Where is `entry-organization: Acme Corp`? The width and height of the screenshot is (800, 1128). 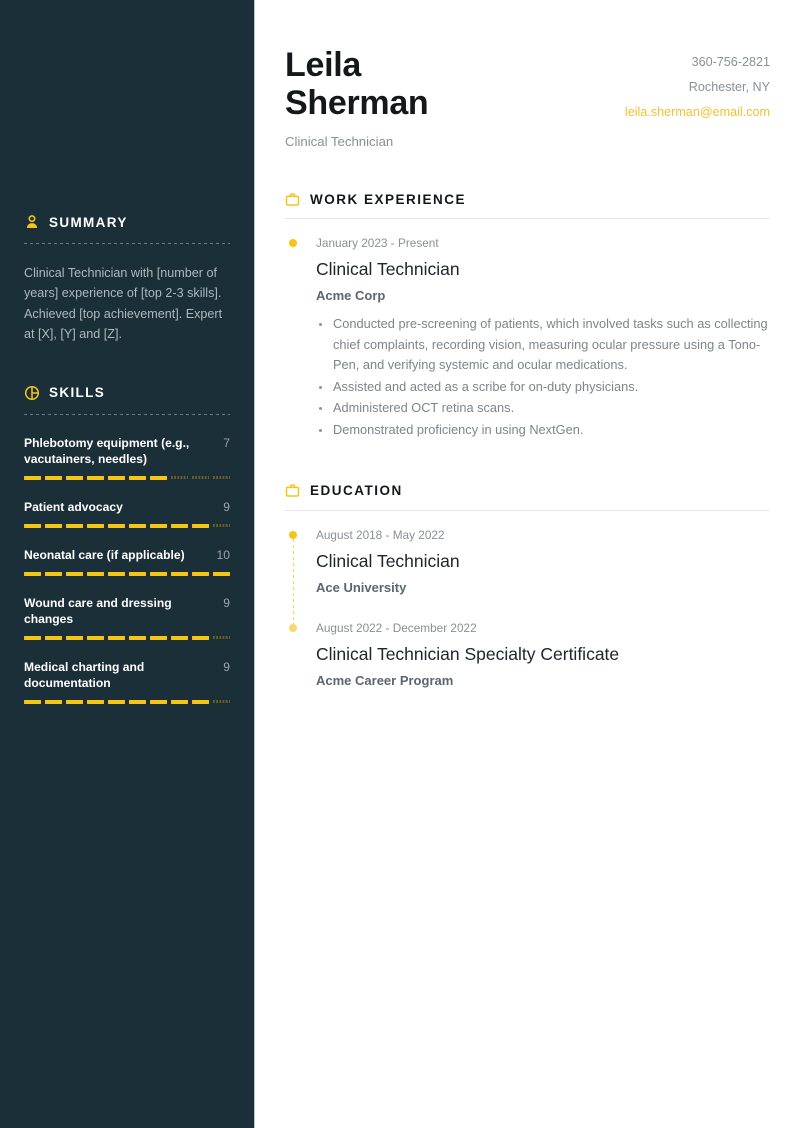 entry-organization: Acme Corp is located at coordinates (351, 295).